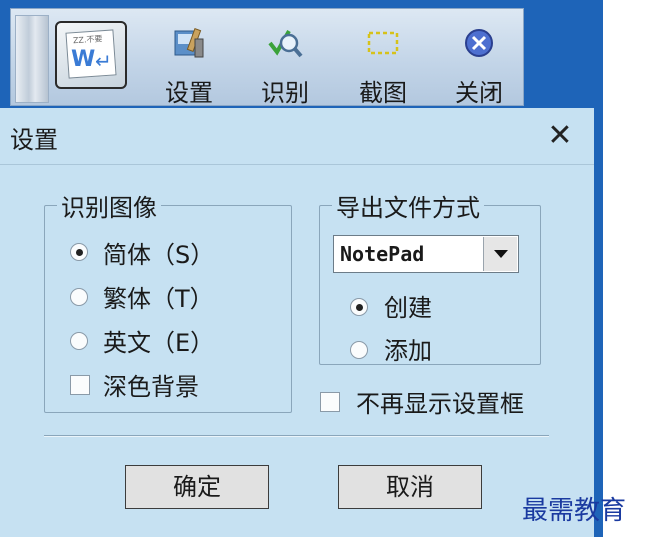  What do you see at coordinates (32, 59) in the screenshot?
I see `toolbar-grip` at bounding box center [32, 59].